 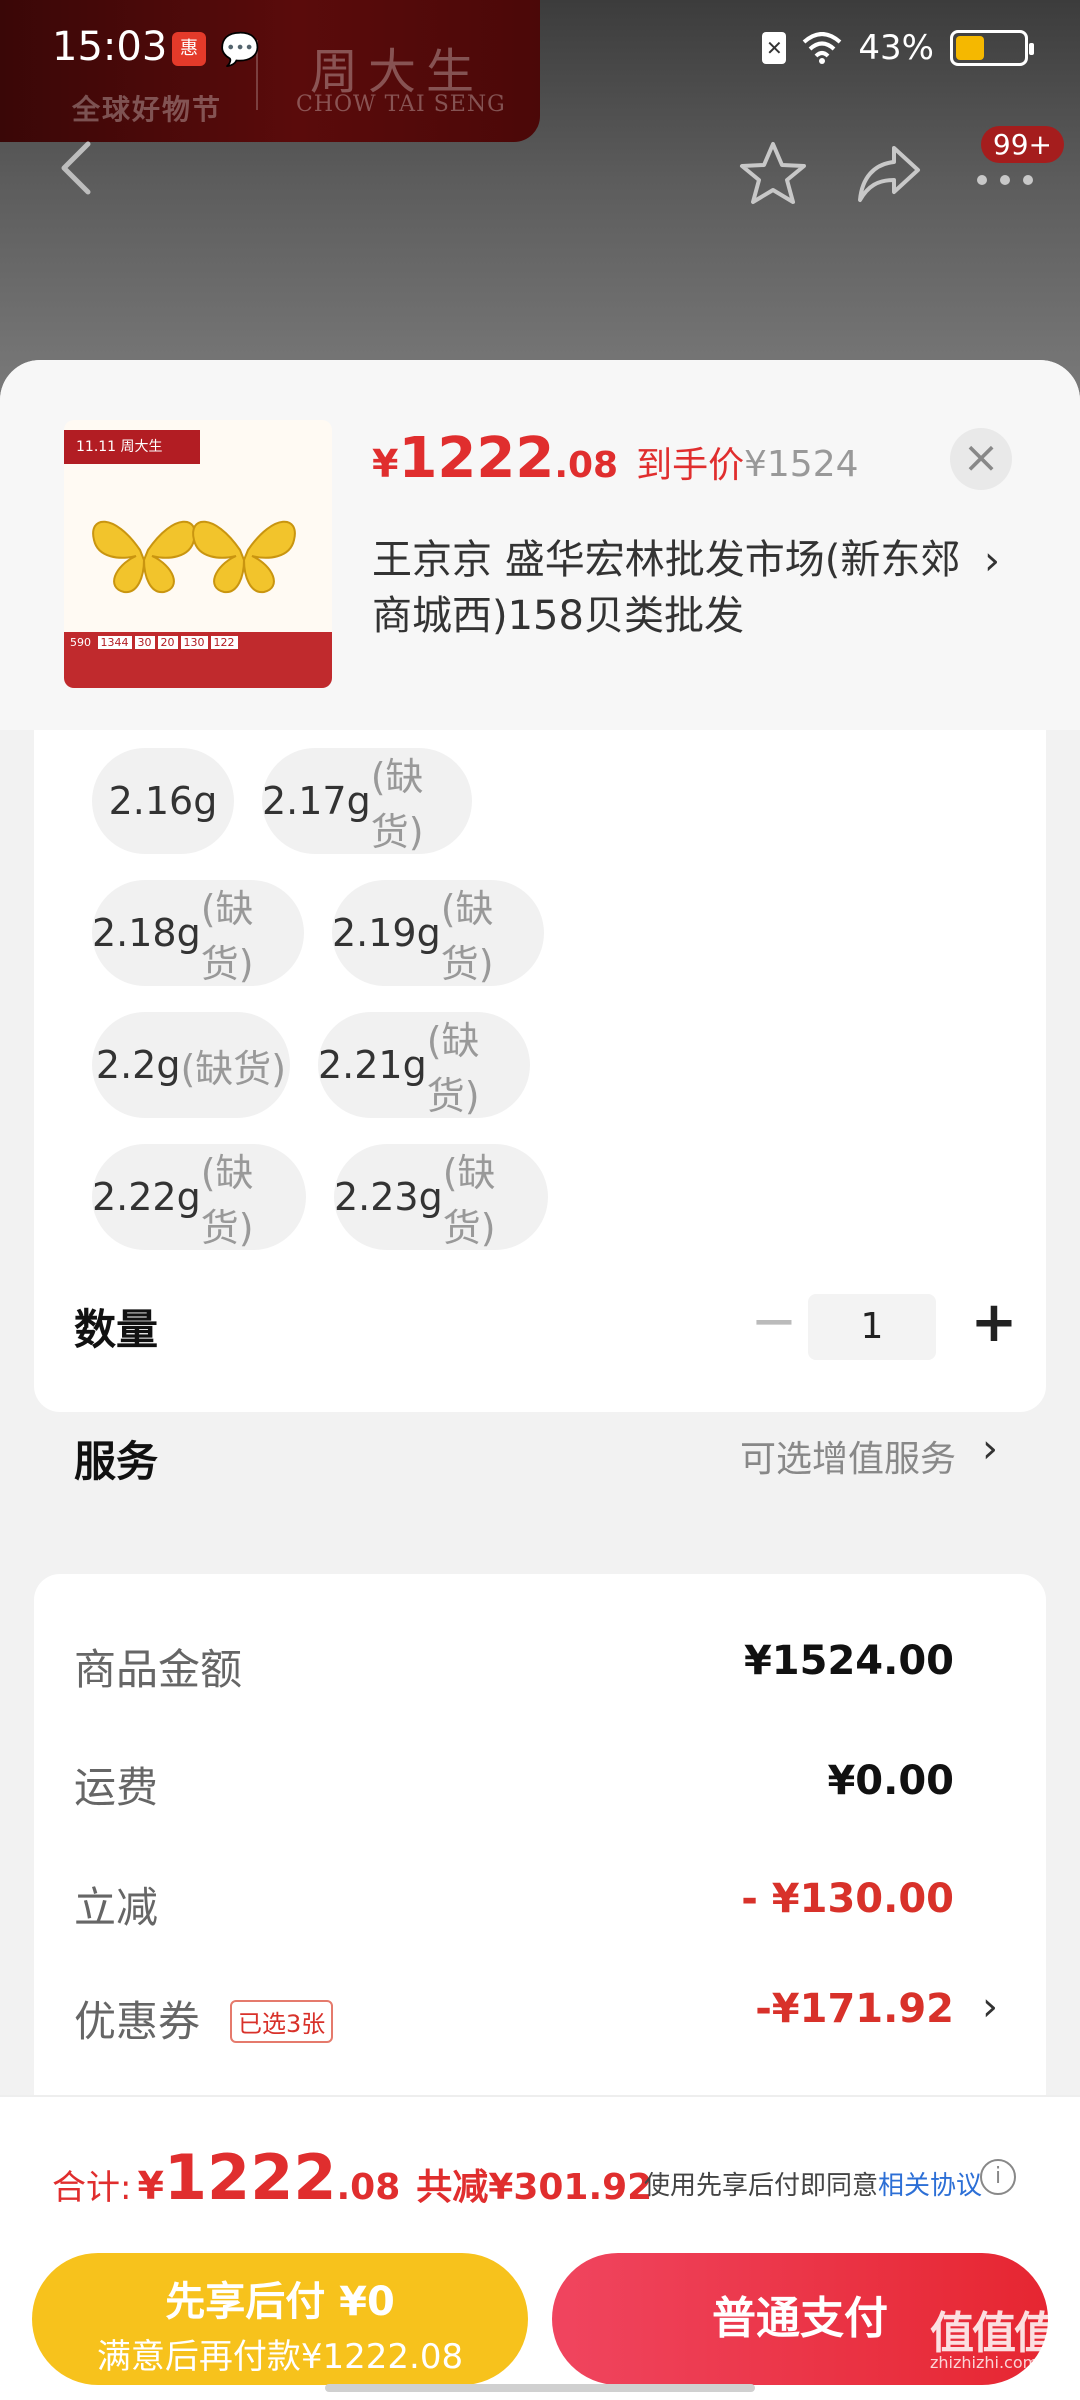 I want to click on spec-chip: 2.2g (缺货), so click(x=191, y=1065).